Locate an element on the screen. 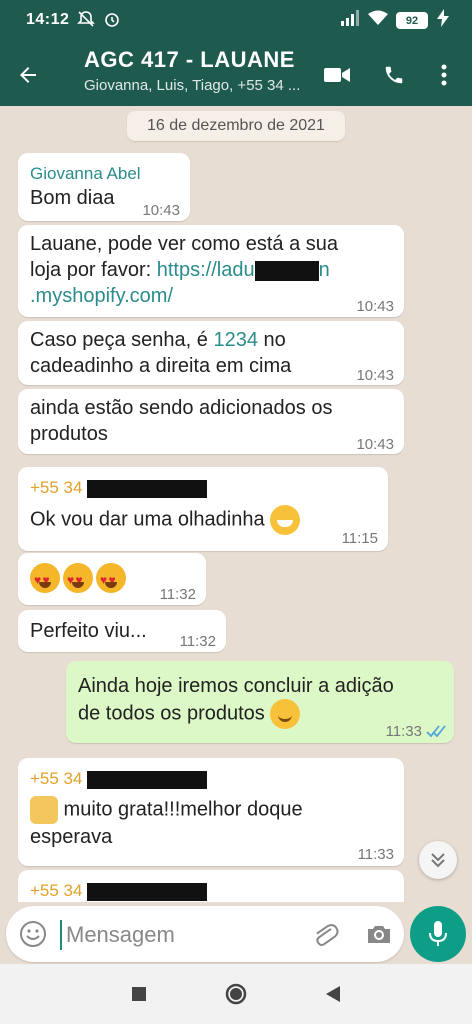 The height and width of the screenshot is (1024, 472). video-call-icon is located at coordinates (337, 75).